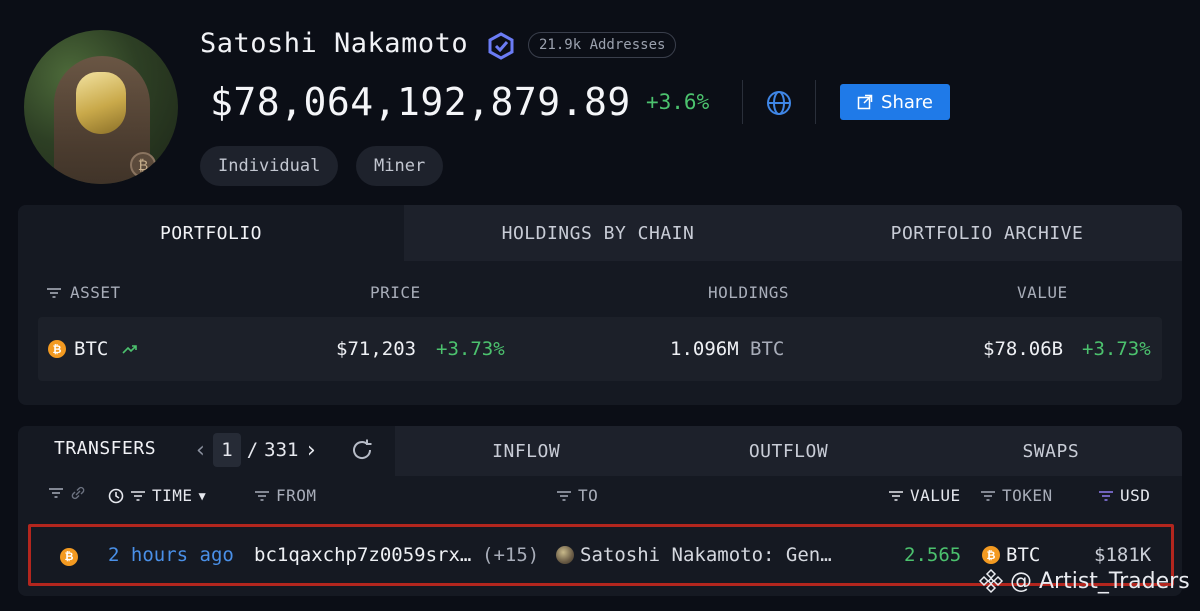  Describe the element at coordinates (577, 495) in the screenshot. I see `column-to: TO` at that location.